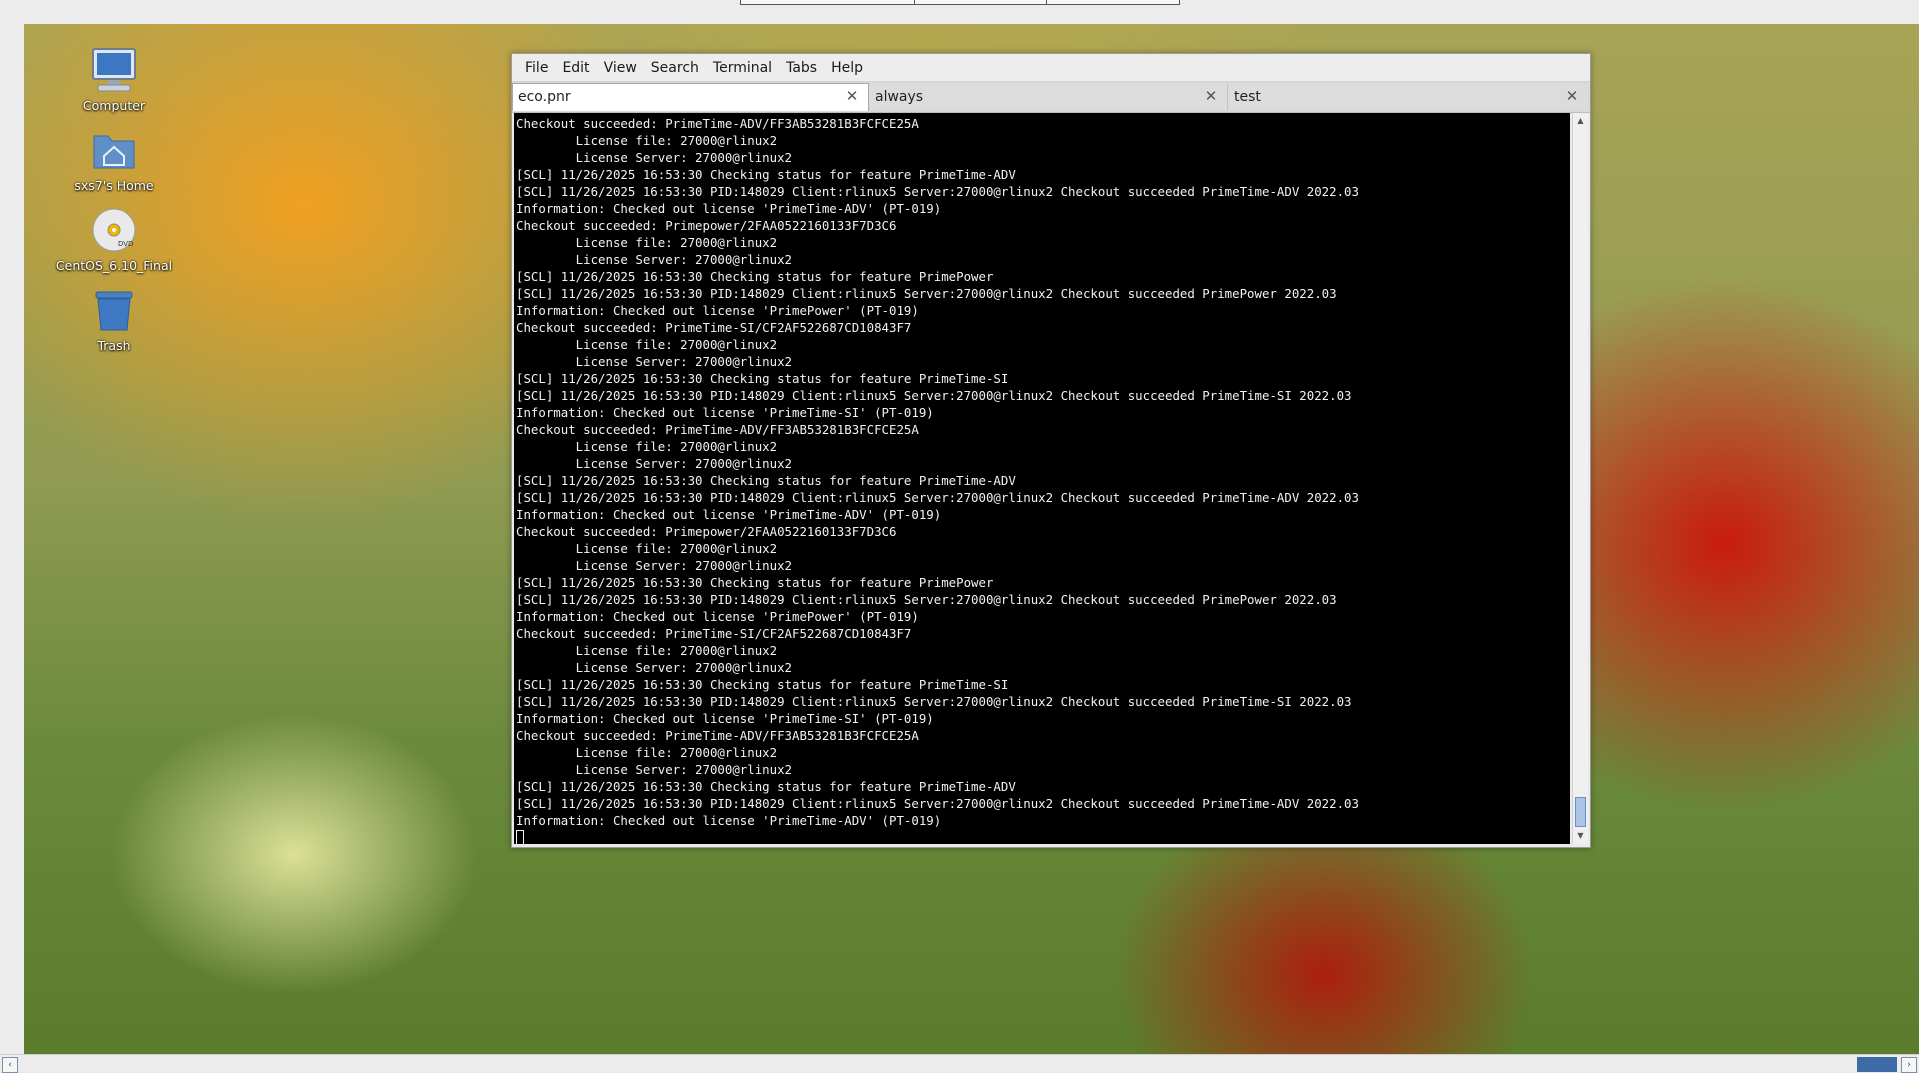 This screenshot has width=1919, height=1073. Describe the element at coordinates (114, 105) in the screenshot. I see `desktop-icon-label: Computer` at that location.